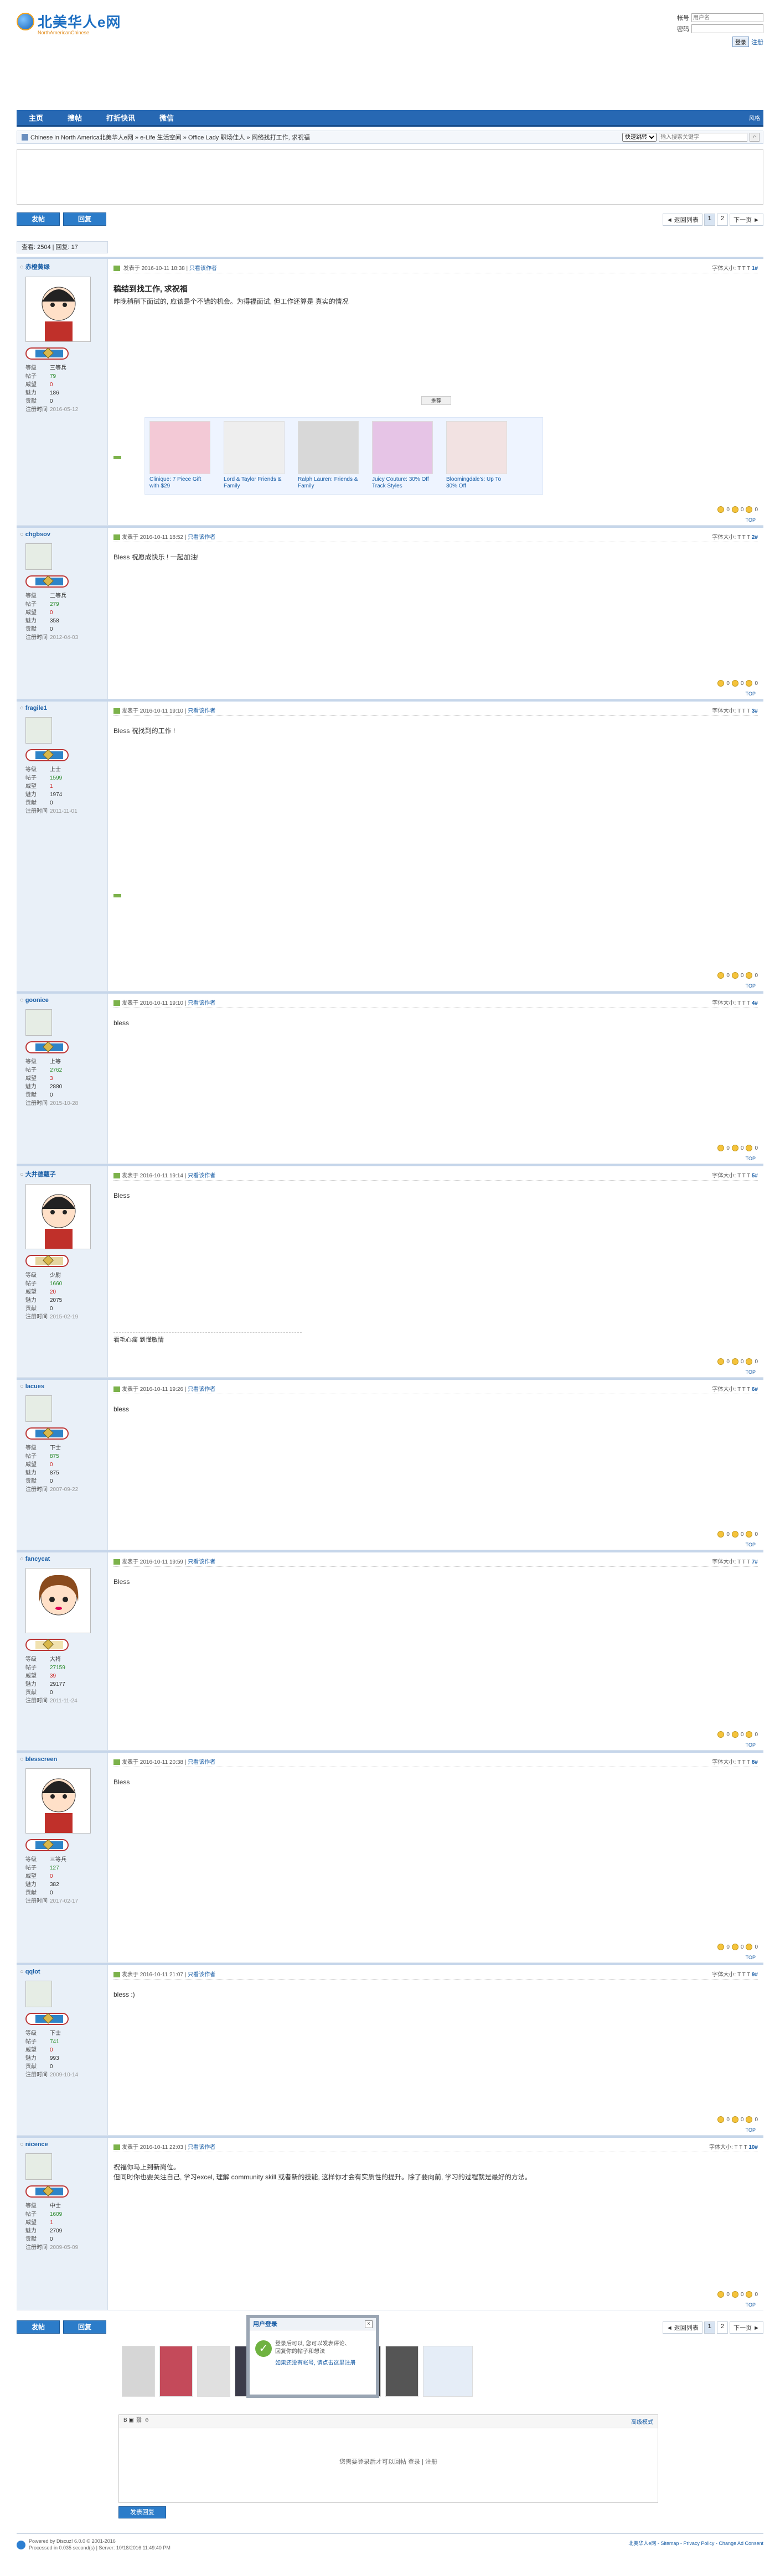 This screenshot has width=780, height=2576. I want to click on quick-jump-select: 快速跳转, so click(640, 137).